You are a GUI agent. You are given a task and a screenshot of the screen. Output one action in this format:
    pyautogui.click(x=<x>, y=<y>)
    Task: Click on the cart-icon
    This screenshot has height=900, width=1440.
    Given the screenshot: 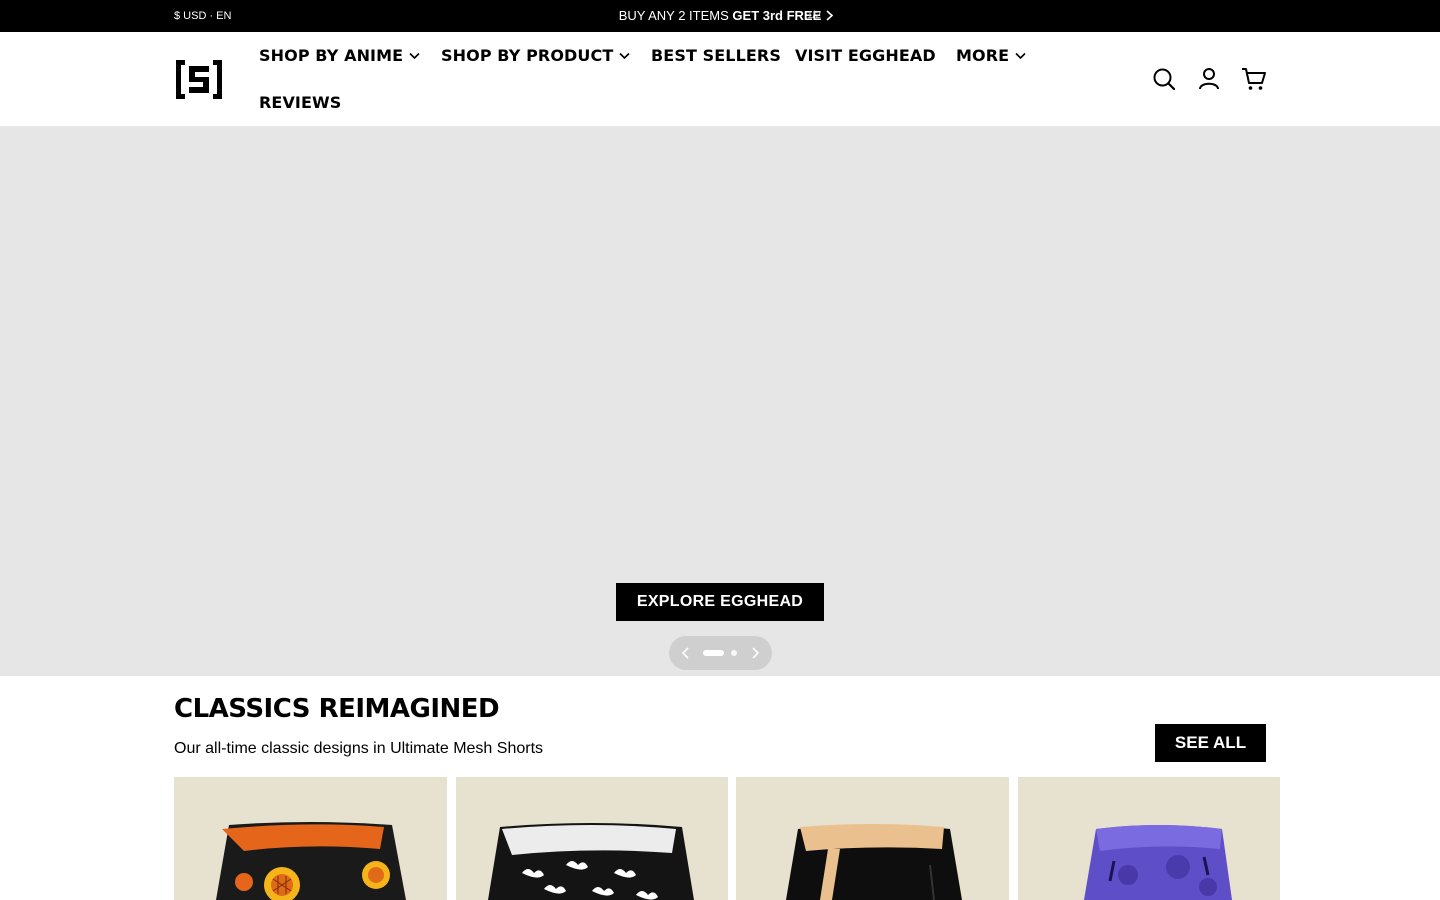 What is the action you would take?
    pyautogui.click(x=1254, y=79)
    